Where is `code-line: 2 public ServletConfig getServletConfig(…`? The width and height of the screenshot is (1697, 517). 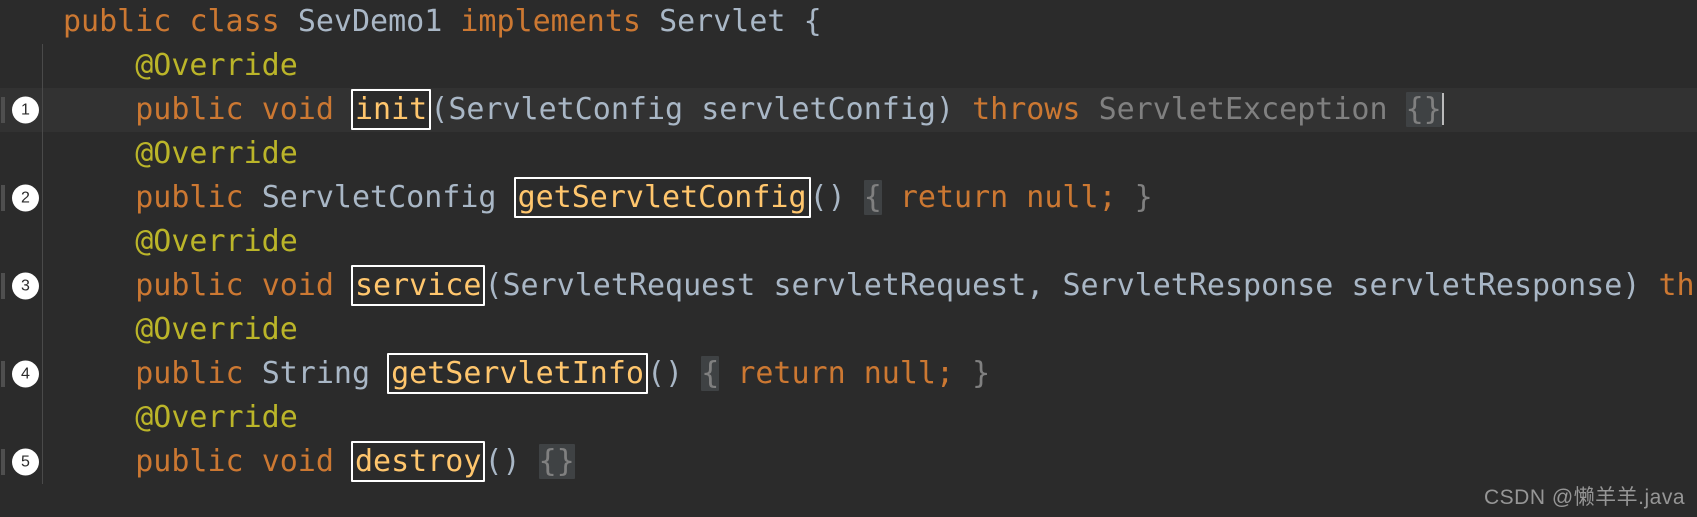 code-line: 2 public ServletConfig getServletConfig(… is located at coordinates (848, 198).